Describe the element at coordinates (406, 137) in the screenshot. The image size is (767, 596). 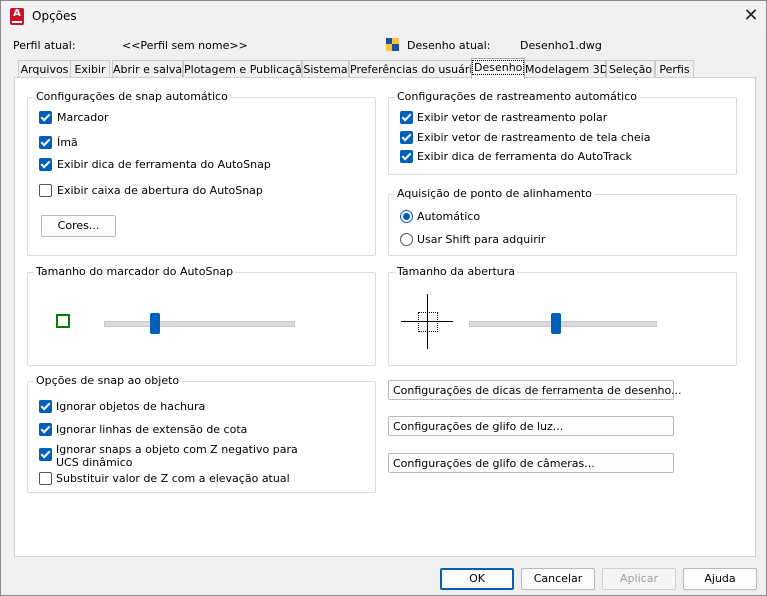
I see `fullscreen-tracking-checkbox` at that location.